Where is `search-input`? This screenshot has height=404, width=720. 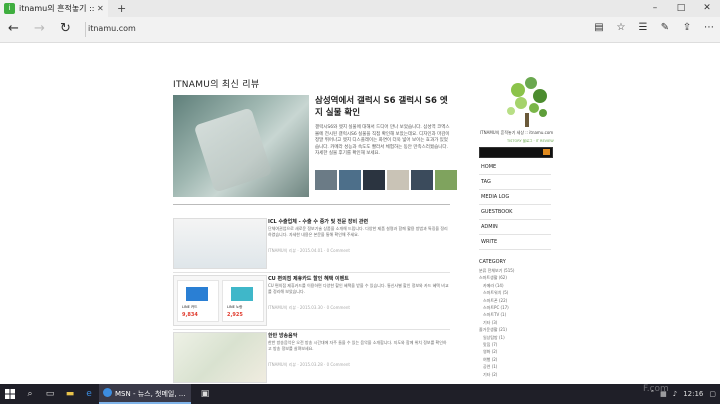
search-input is located at coordinates (516, 152).